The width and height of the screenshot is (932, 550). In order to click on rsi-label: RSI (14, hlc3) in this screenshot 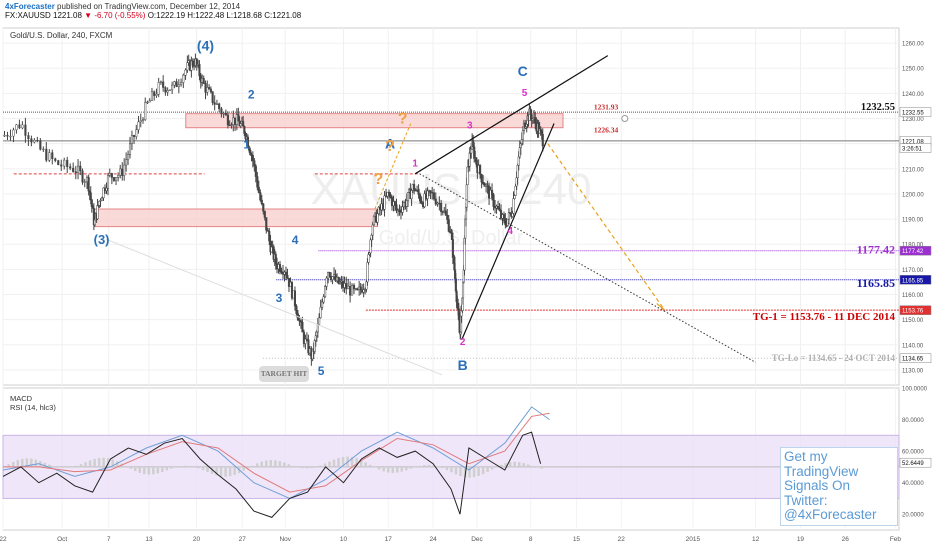, I will do `click(33, 407)`.